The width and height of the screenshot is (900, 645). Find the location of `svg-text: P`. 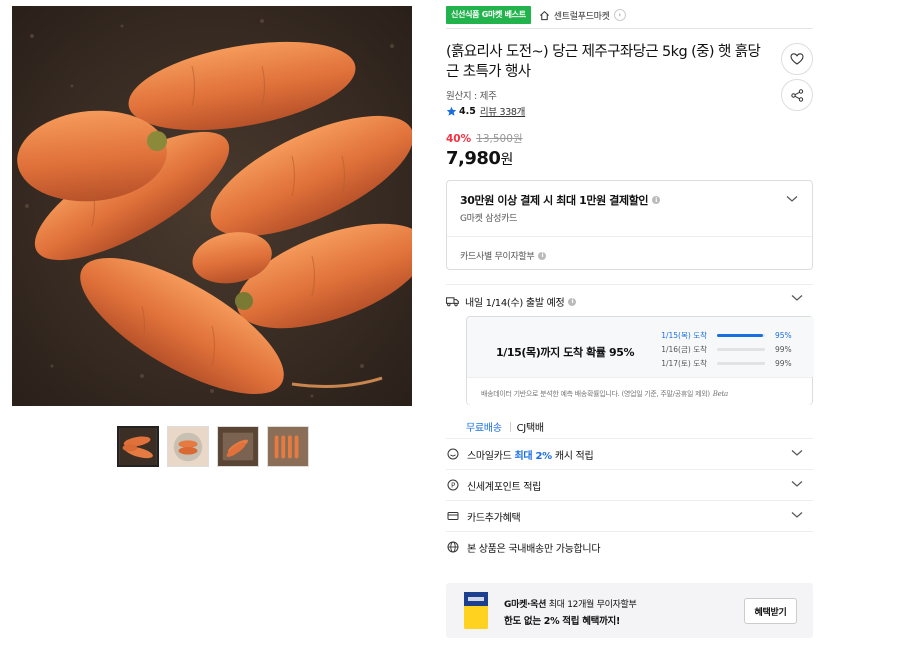

svg-text: P is located at coordinates (453, 486).